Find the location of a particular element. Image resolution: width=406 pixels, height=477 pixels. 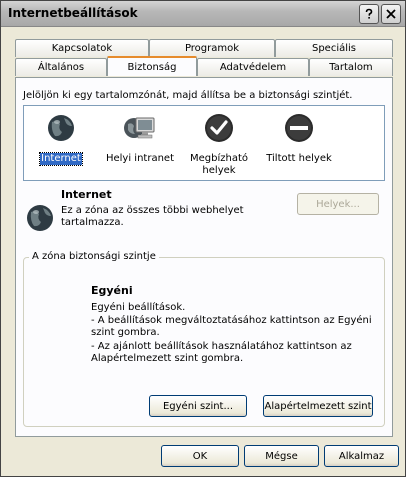

security-level-line-1: Egyéni beállítások. is located at coordinates (138, 307).